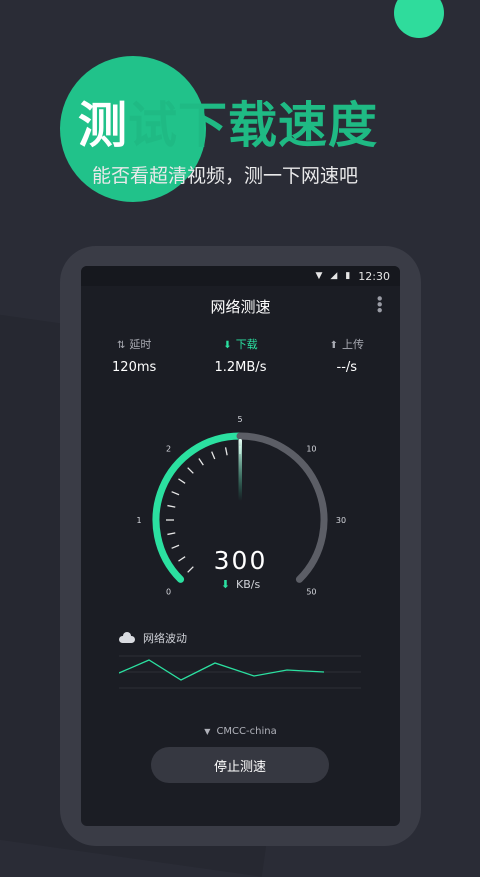 The height and width of the screenshot is (877, 480). Describe the element at coordinates (240, 367) in the screenshot. I see `stat-download-value: 1.2MB/s` at that location.